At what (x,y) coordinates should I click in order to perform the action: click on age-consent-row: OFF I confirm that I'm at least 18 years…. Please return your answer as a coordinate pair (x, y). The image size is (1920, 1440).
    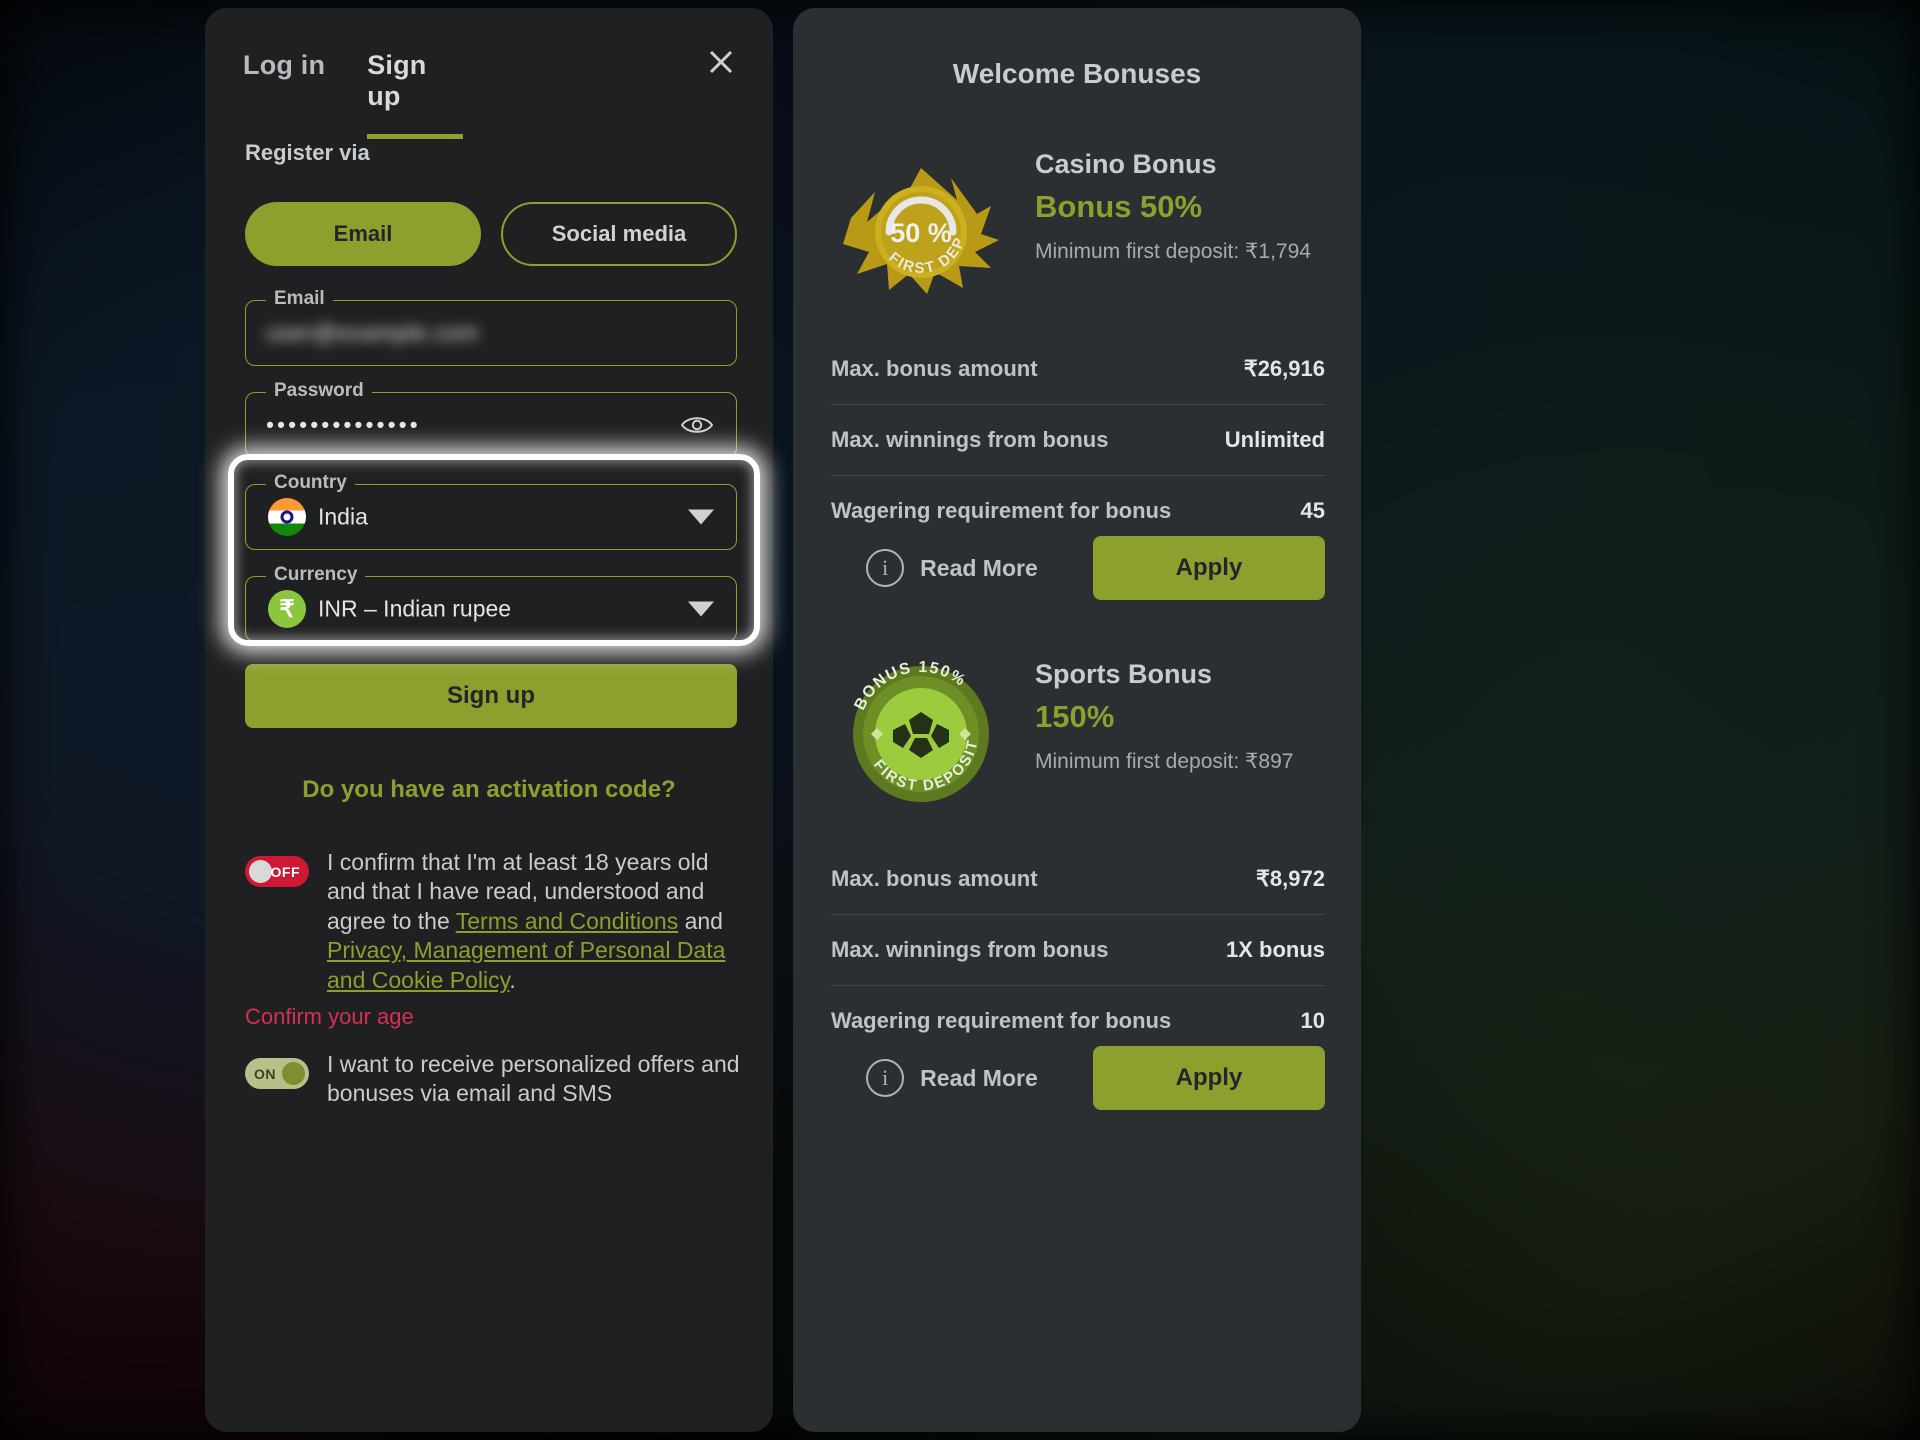
    Looking at the image, I should click on (495, 921).